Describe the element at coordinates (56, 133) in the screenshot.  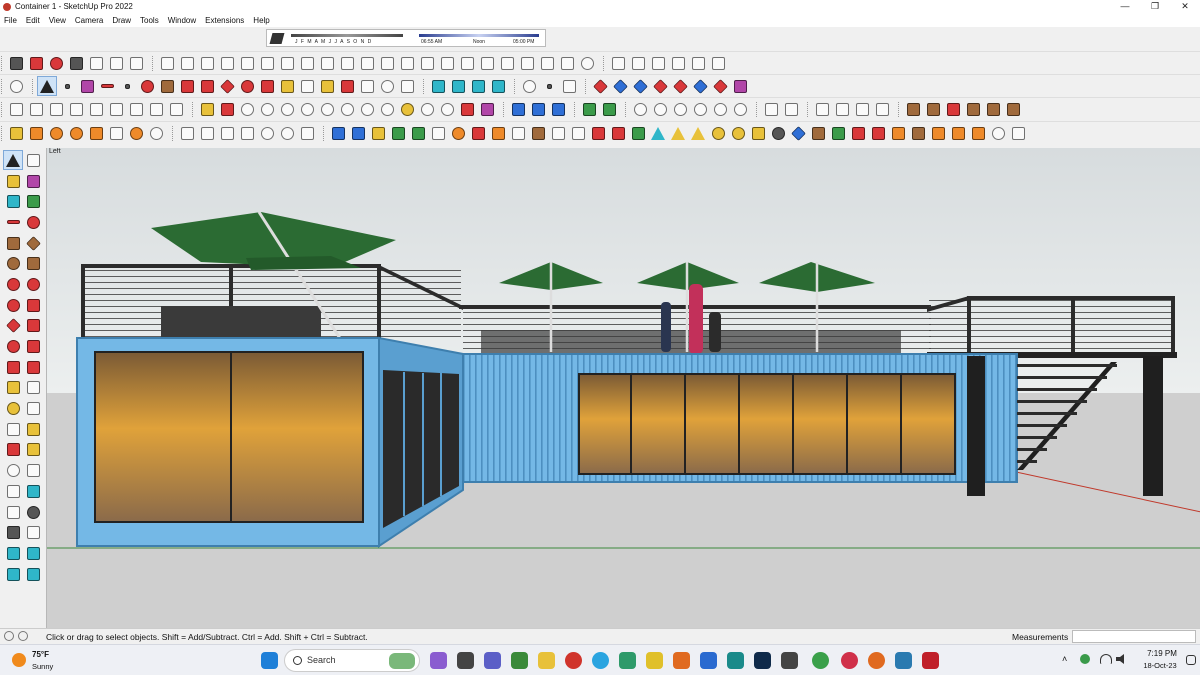
I see `construct-3-icon` at that location.